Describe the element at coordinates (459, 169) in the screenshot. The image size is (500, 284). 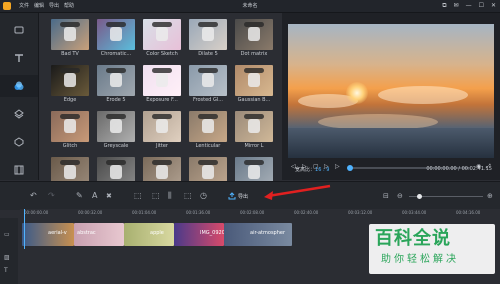
I see `timecode: 00:00:00.00 / 00:02:41.15` at that location.